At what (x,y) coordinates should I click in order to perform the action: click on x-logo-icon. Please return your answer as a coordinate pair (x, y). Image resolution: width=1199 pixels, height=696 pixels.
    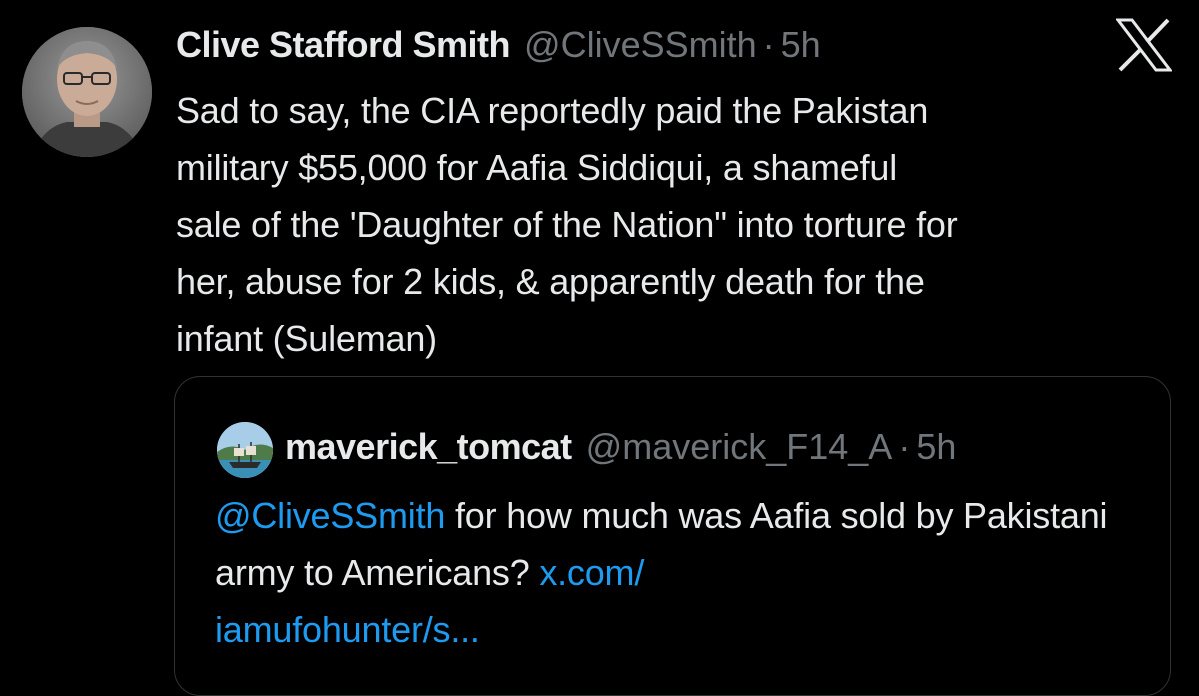
    Looking at the image, I should click on (1144, 45).